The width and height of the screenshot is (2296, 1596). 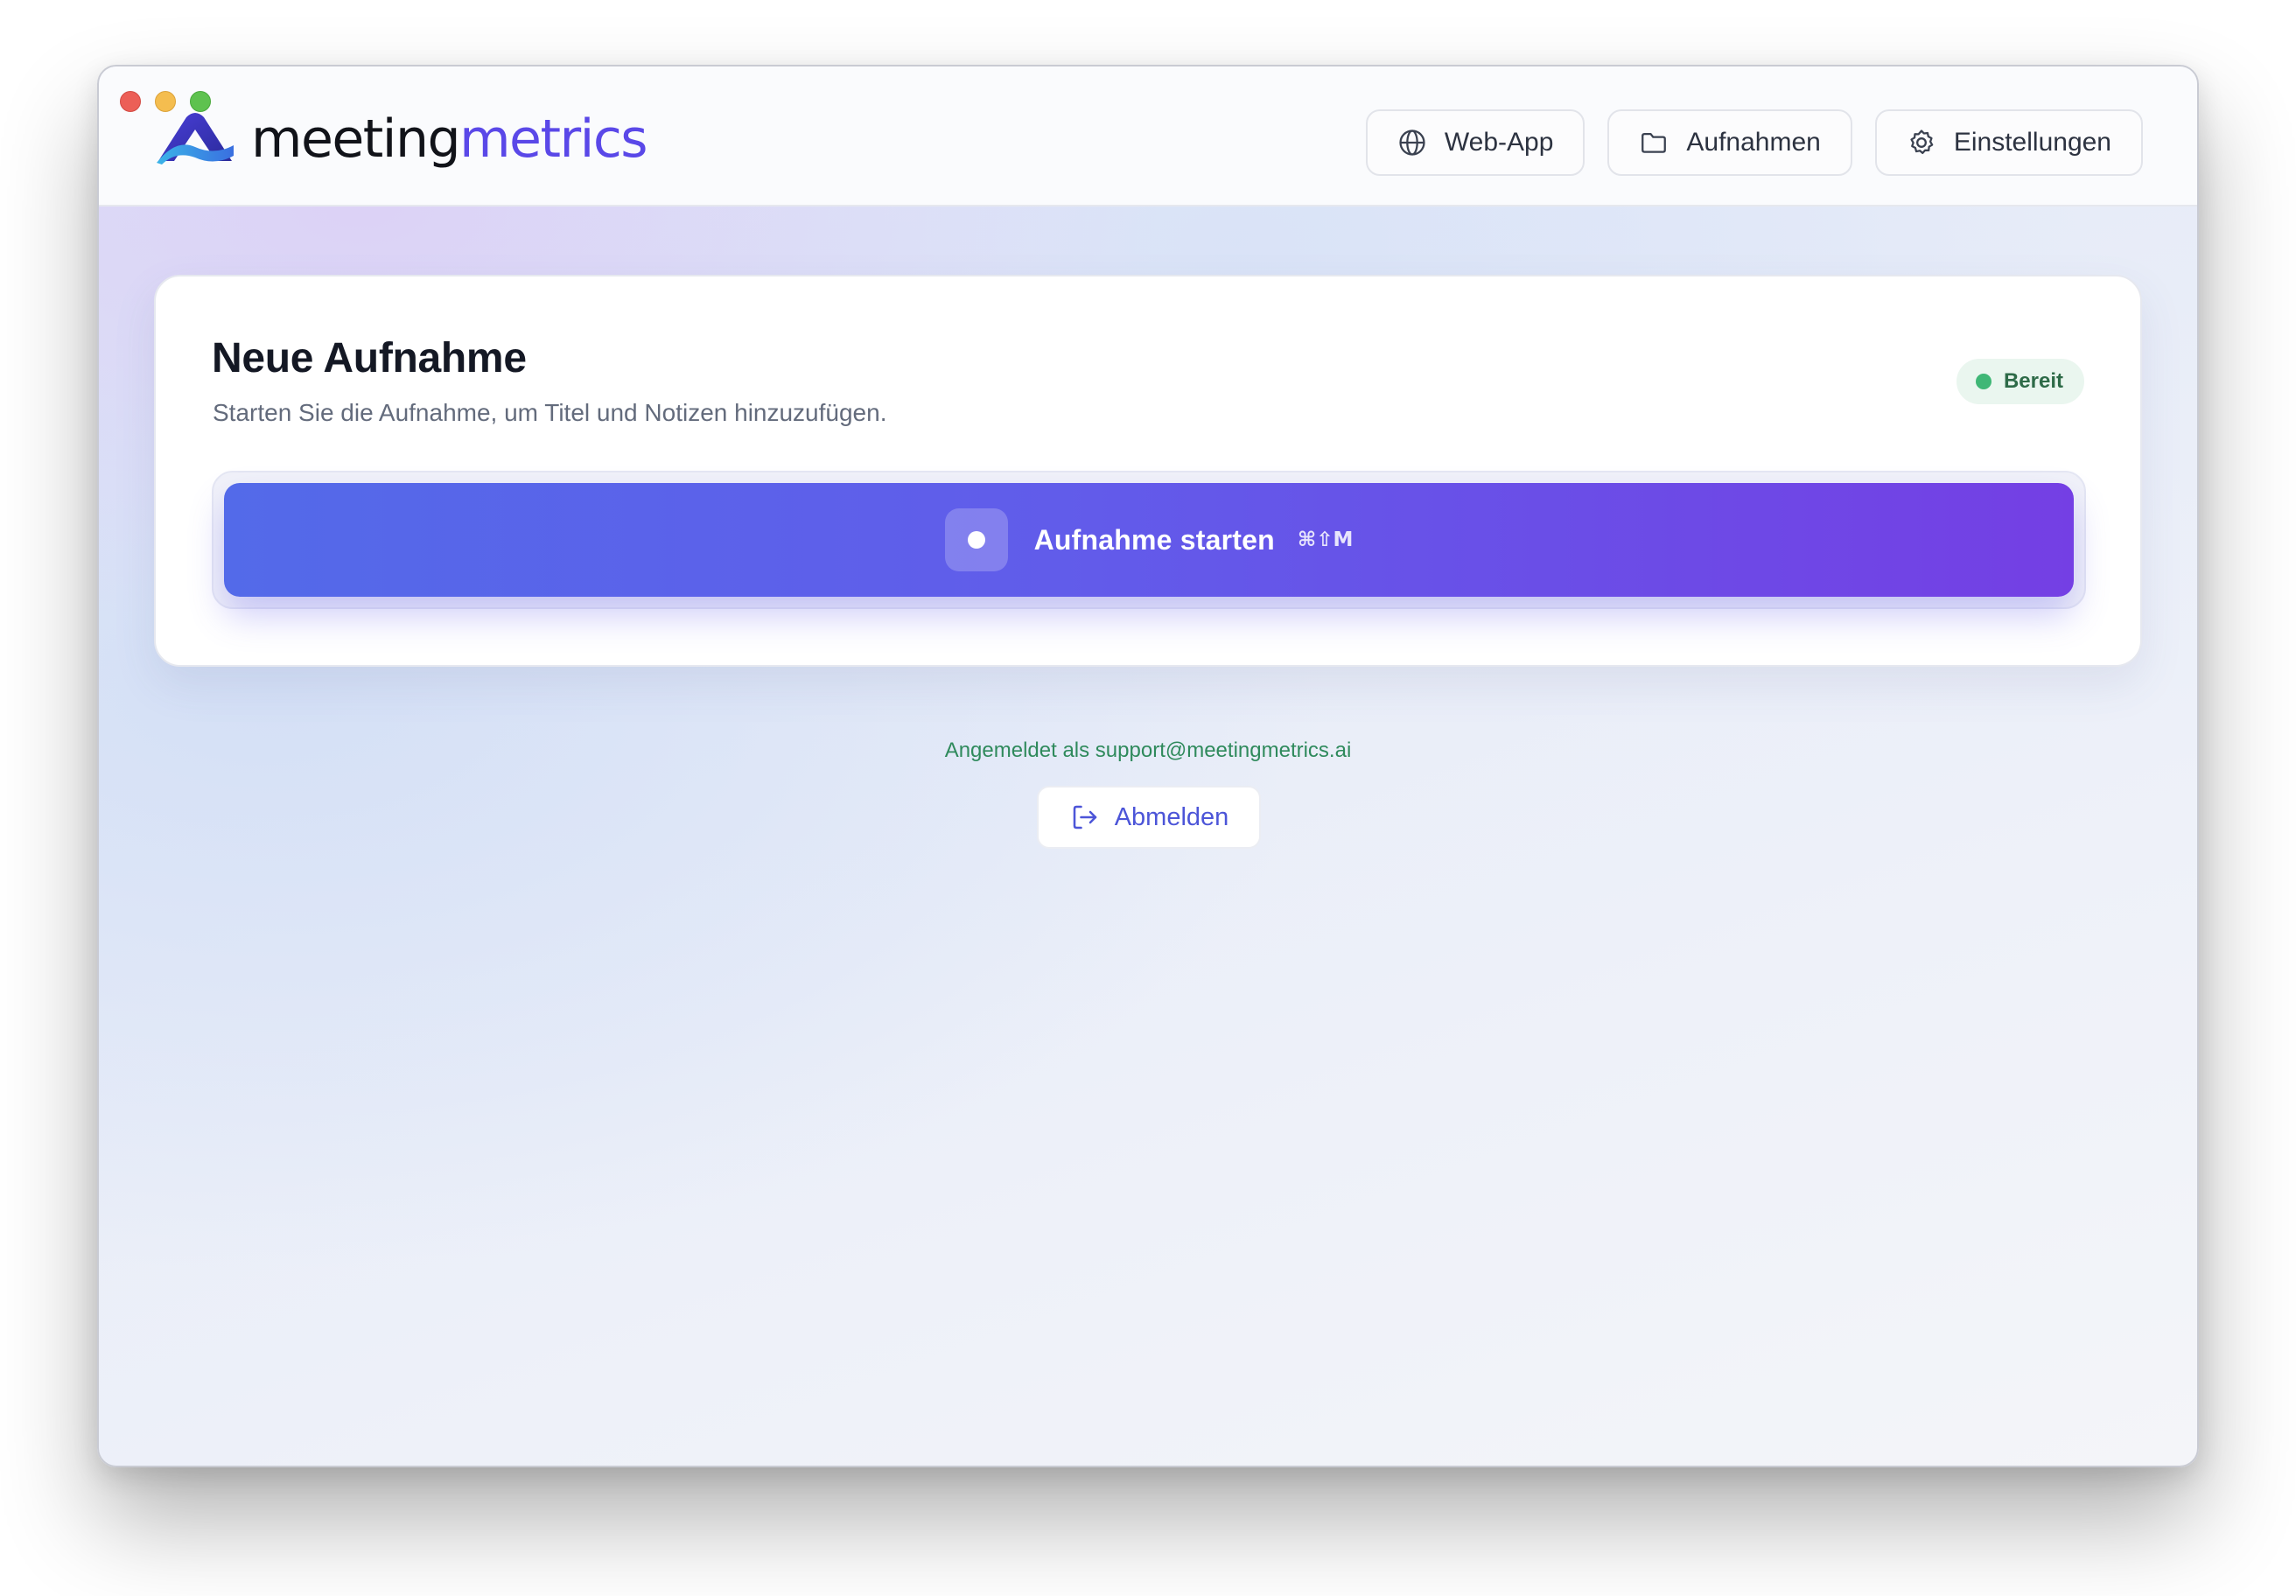 I want to click on login-status: Angemeldet als support@meetingmetrics.ai, so click(x=1148, y=750).